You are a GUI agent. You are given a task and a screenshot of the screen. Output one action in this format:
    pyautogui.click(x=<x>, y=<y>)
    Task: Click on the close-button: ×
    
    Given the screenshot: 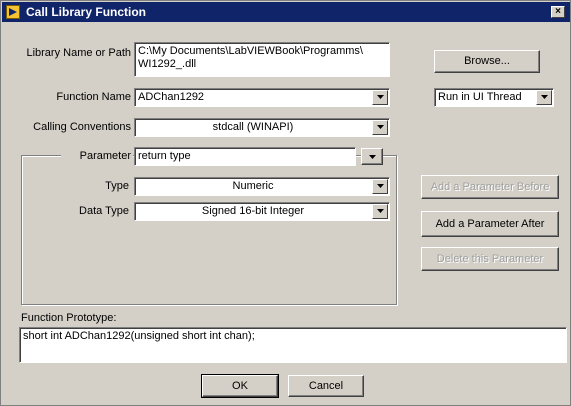 What is the action you would take?
    pyautogui.click(x=558, y=12)
    